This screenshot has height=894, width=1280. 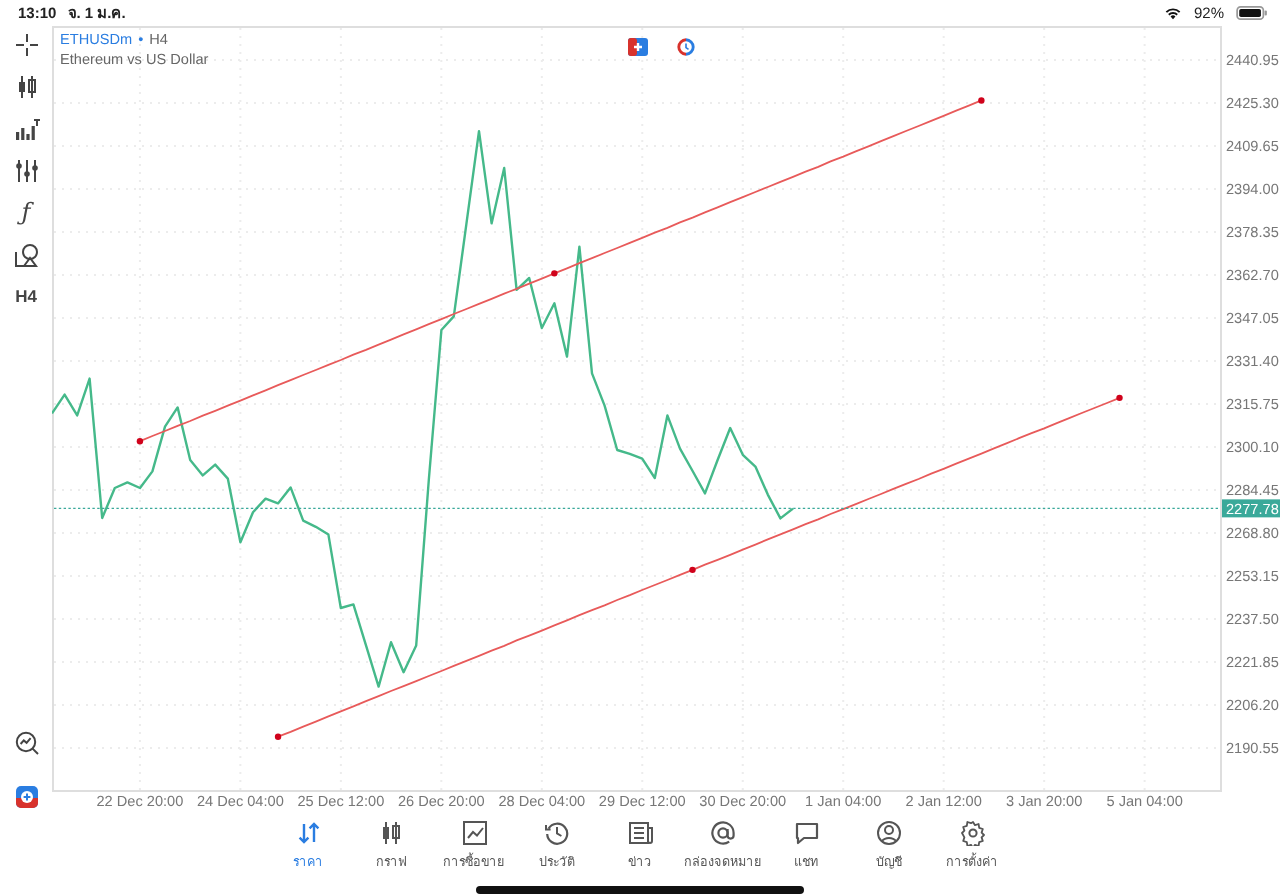 What do you see at coordinates (26, 742) in the screenshot?
I see `chart-magnifier-icon` at bounding box center [26, 742].